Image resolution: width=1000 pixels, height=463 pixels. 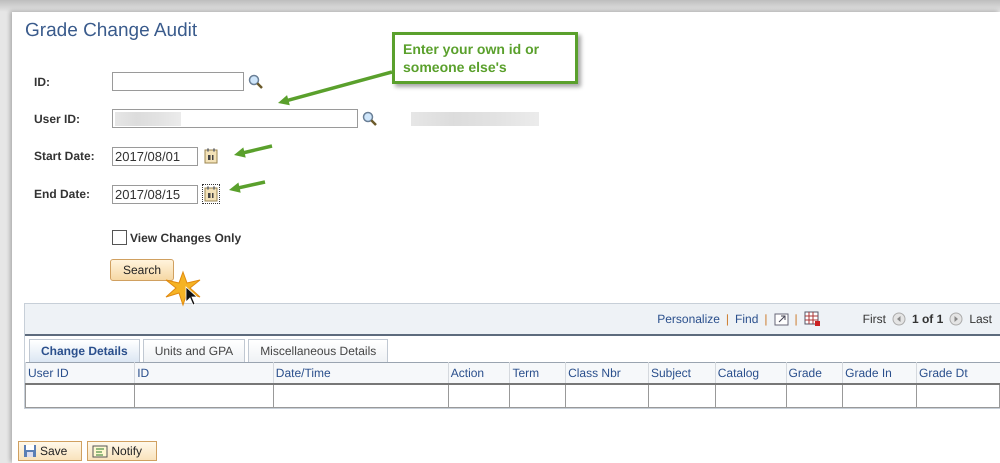 What do you see at coordinates (111, 31) in the screenshot?
I see `page-title: Grade Change Audit` at bounding box center [111, 31].